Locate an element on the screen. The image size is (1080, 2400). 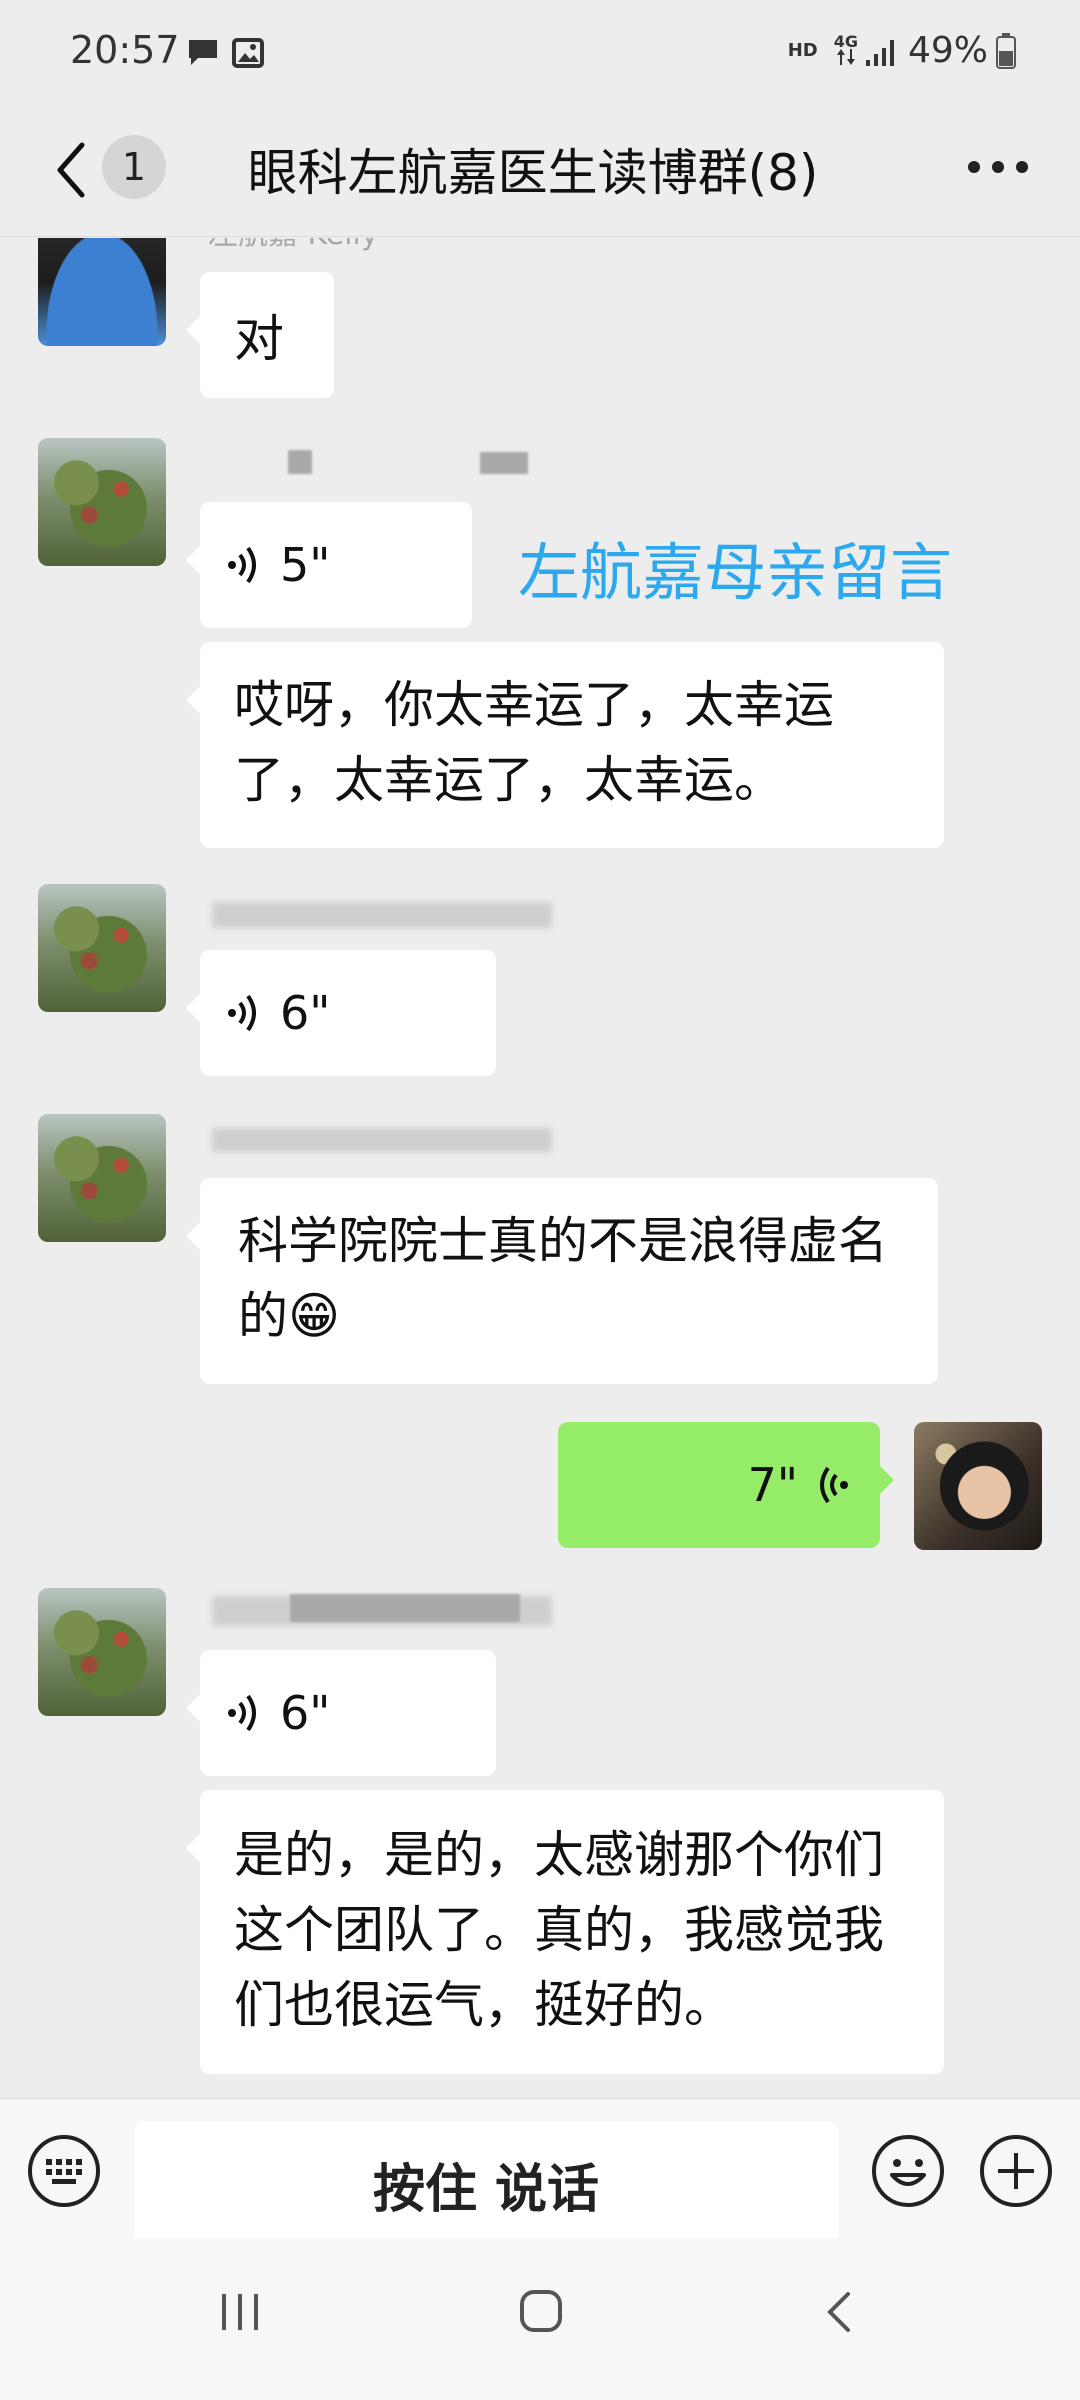
message-text: 哎呀，你太幸运了，太幸运了，太幸运了，太幸运。 is located at coordinates (534, 742).